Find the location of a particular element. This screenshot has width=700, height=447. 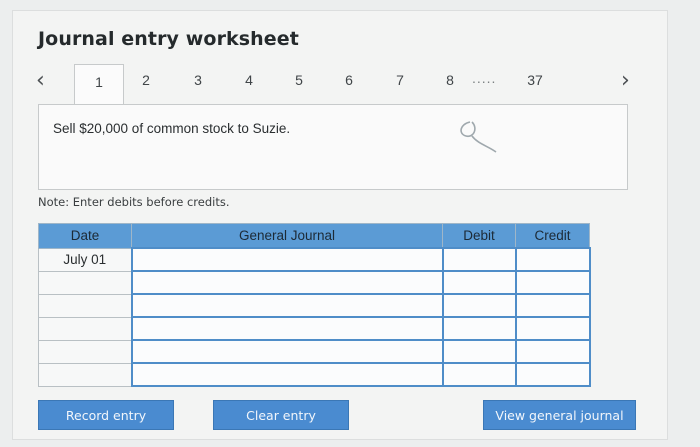

transaction-description: Sell $20,000 of common stock to Suzie. is located at coordinates (172, 128).